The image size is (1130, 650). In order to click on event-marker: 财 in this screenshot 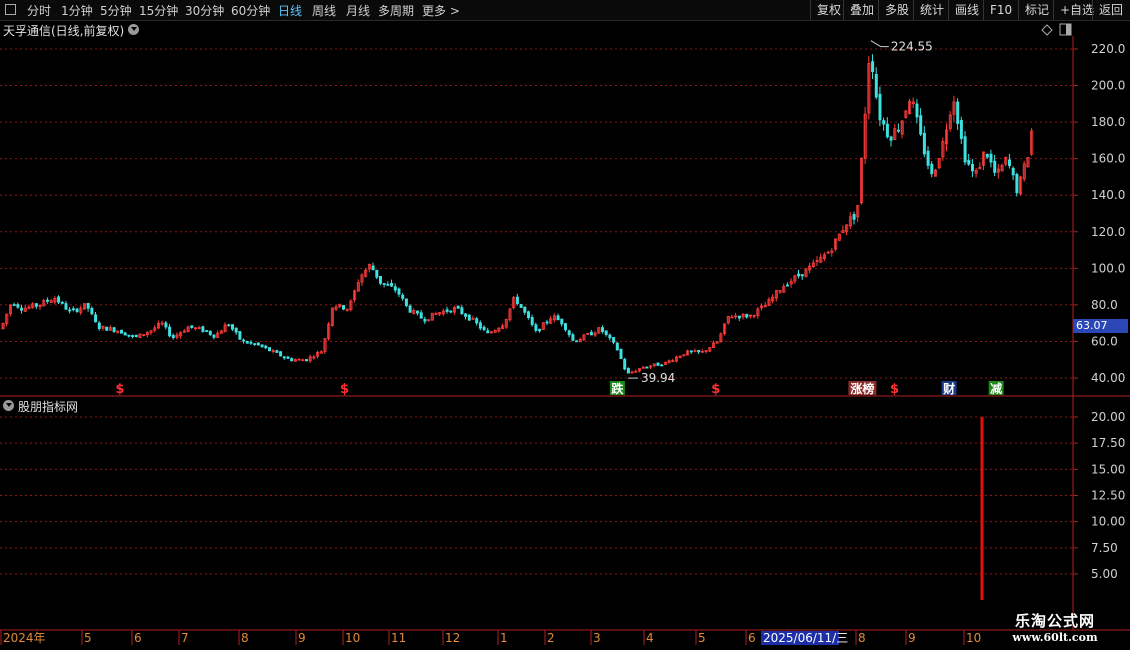, I will do `click(949, 388)`.